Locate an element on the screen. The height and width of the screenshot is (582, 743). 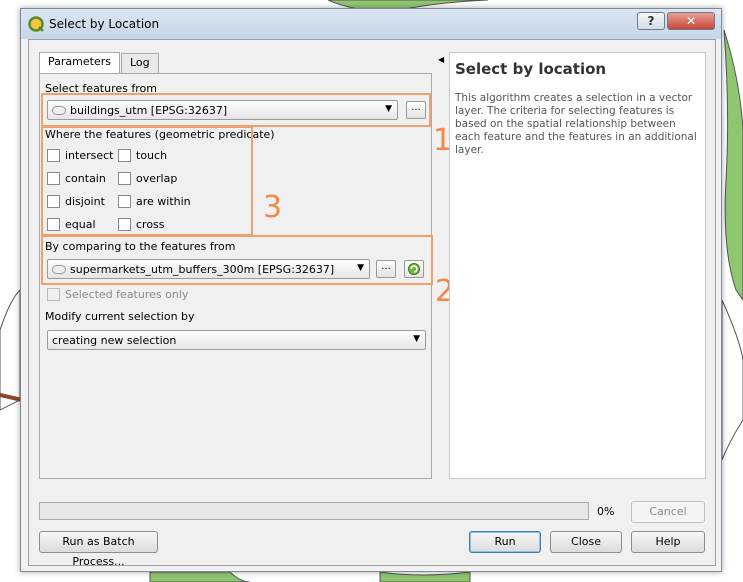
tab-log: Log is located at coordinates (140, 63).